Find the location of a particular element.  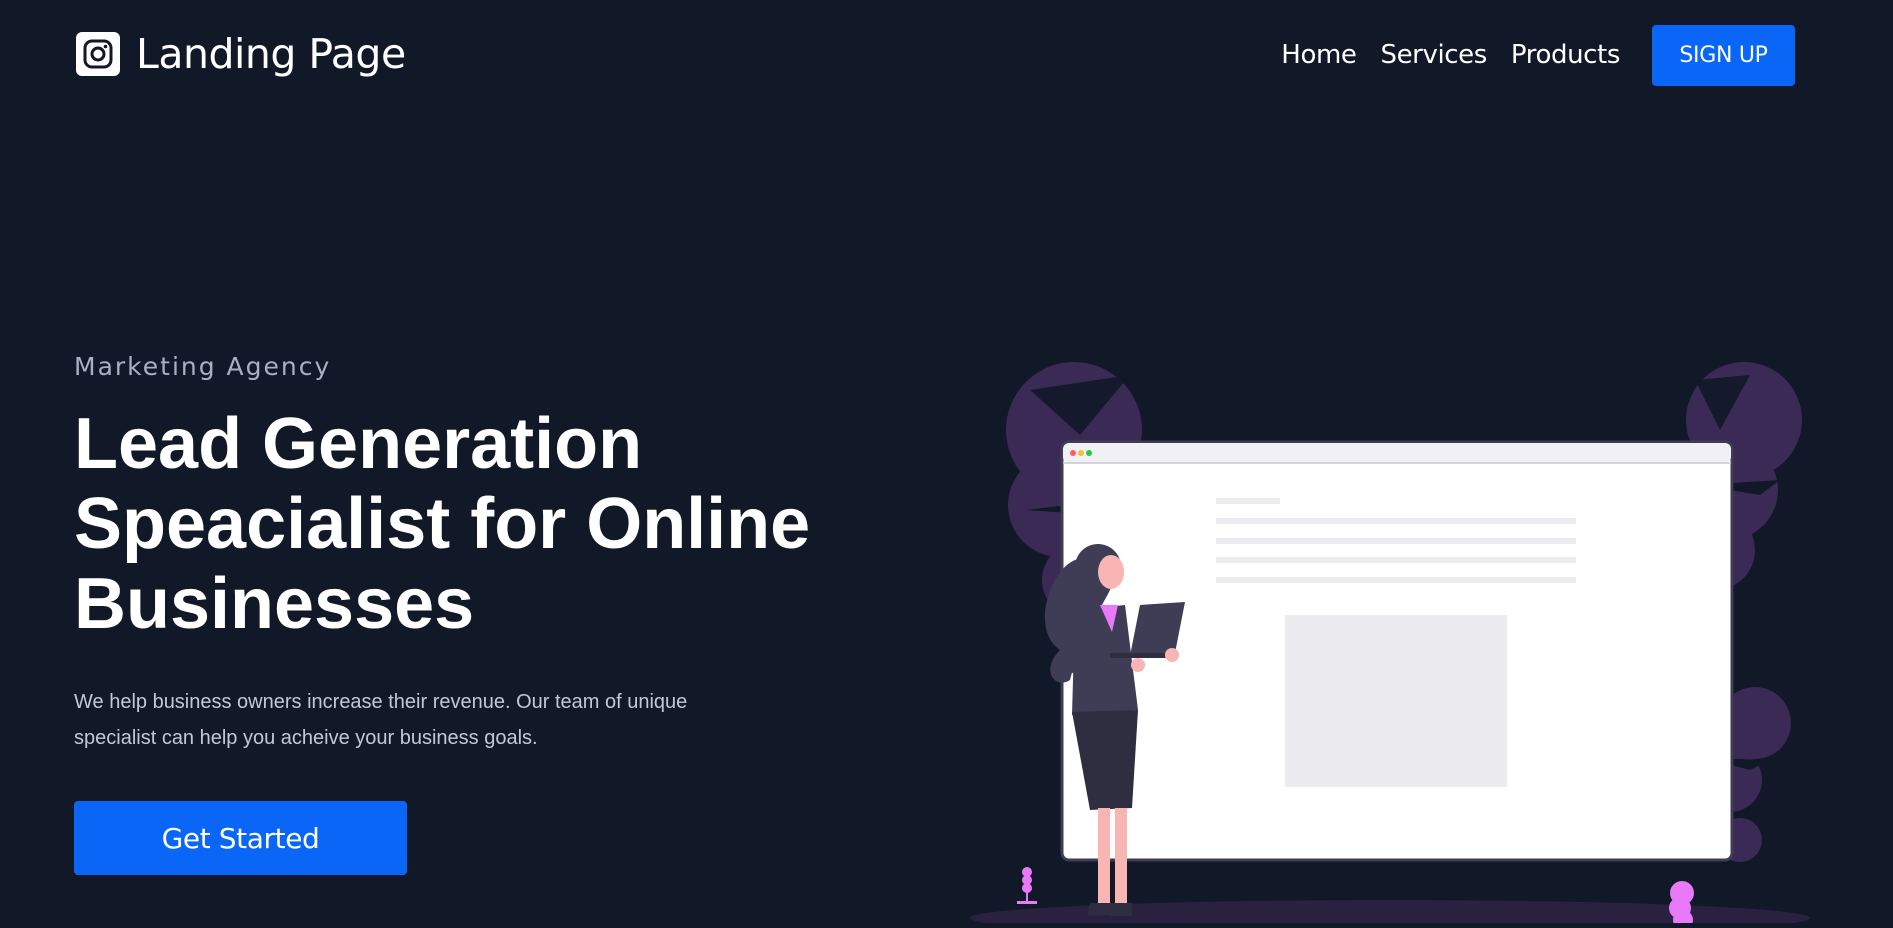

instagram-icon is located at coordinates (98, 54).